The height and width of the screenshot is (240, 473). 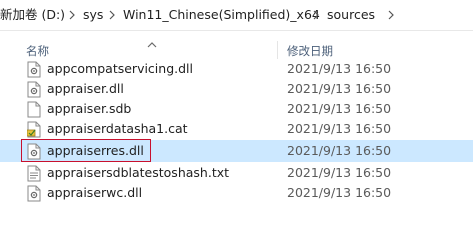 What do you see at coordinates (236, 69) in the screenshot?
I see `list-item: appcompatservicing.dll 2021/9/13 16:50` at bounding box center [236, 69].